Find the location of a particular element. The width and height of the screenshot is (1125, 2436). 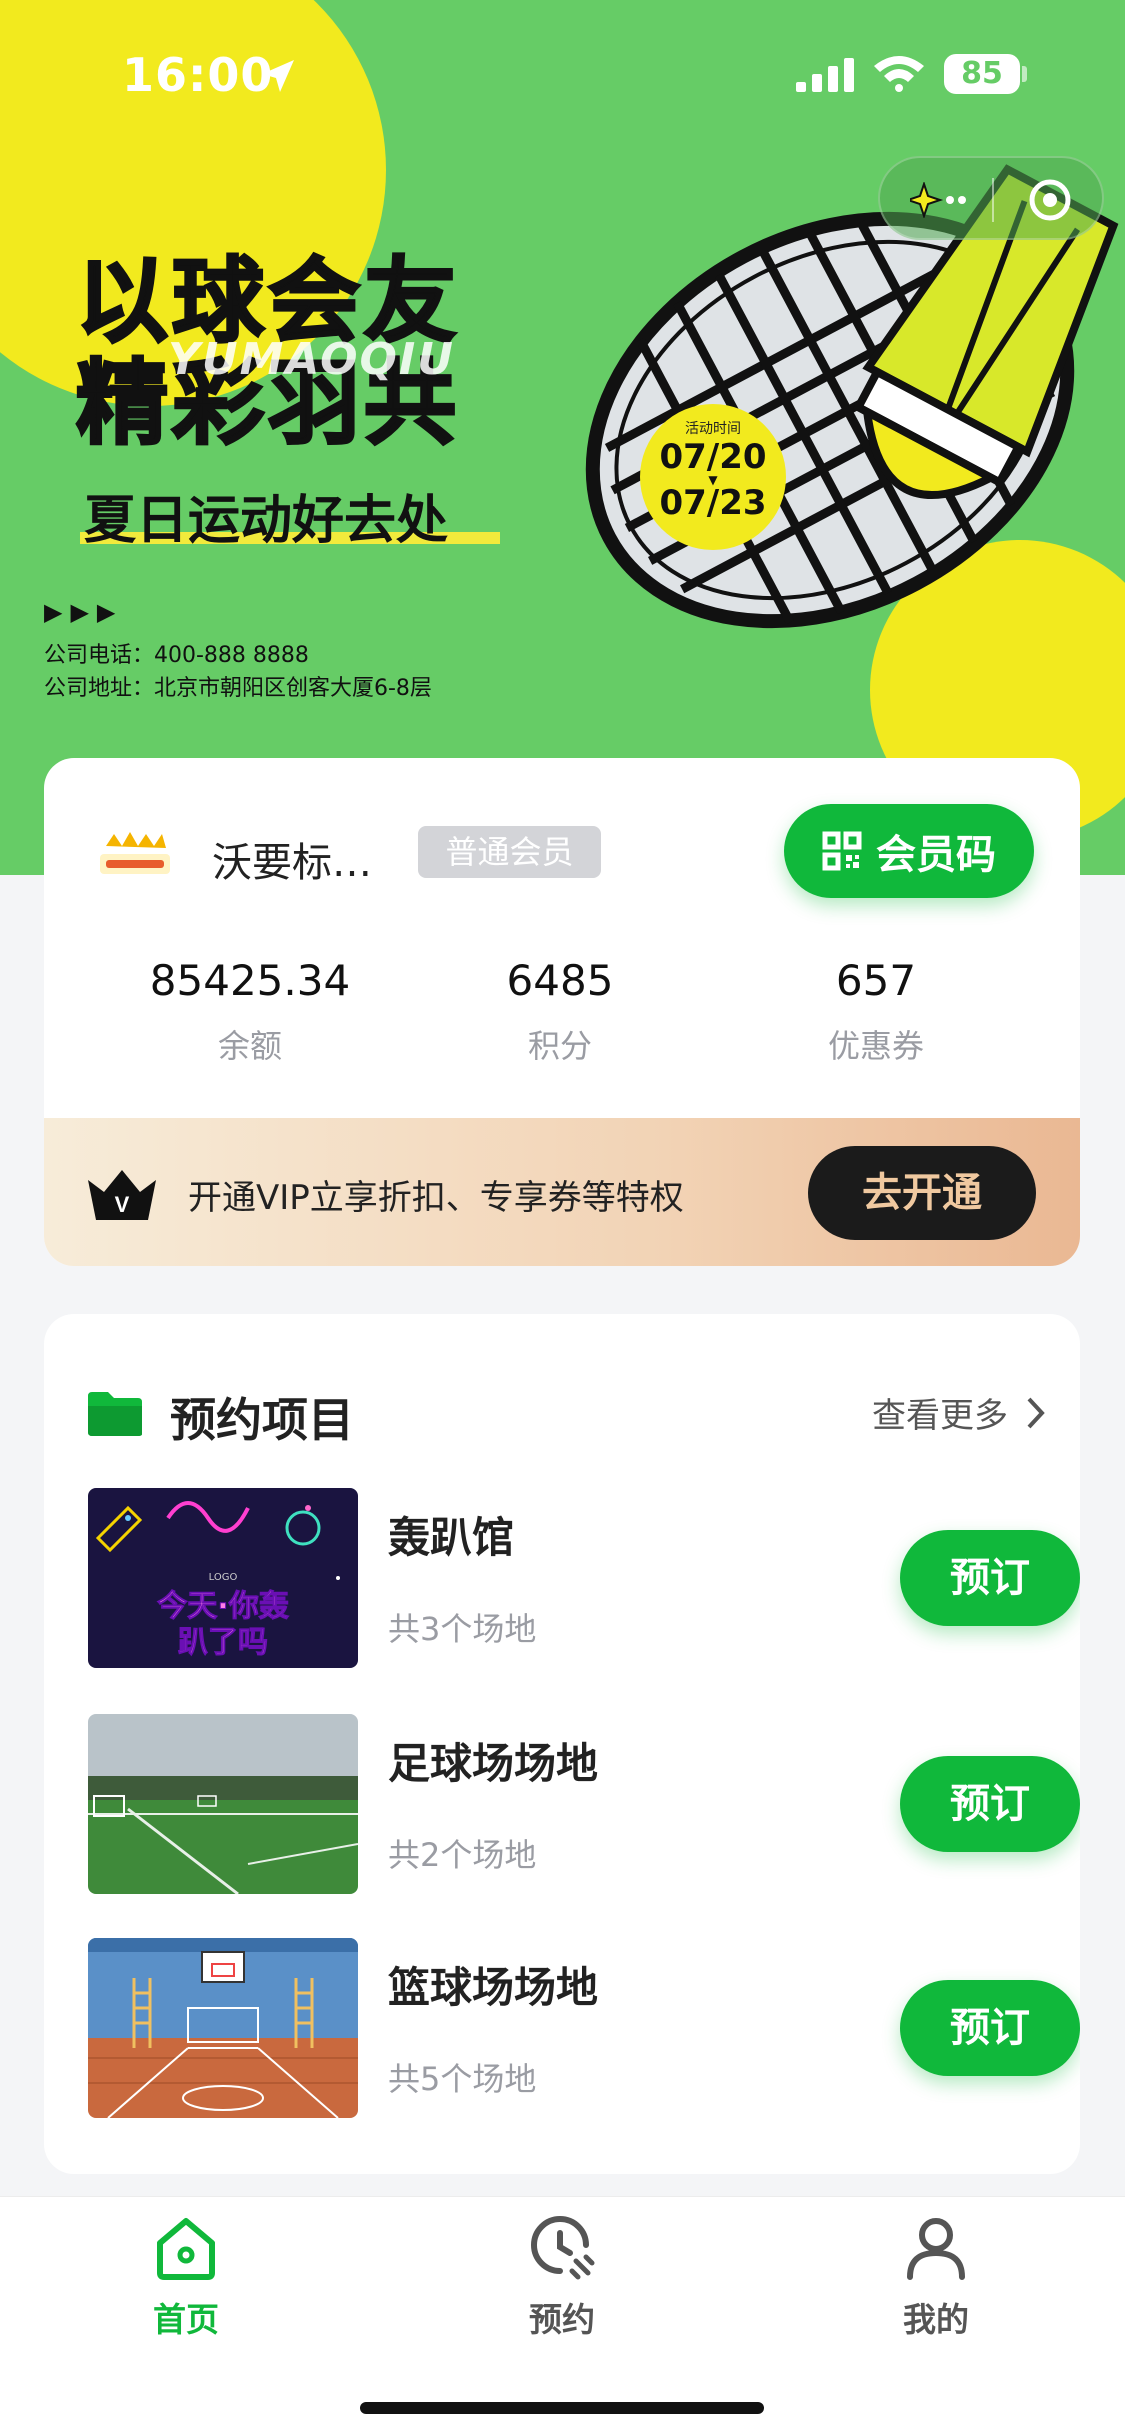

venue-name: 轰趴馆 is located at coordinates (451, 1537).